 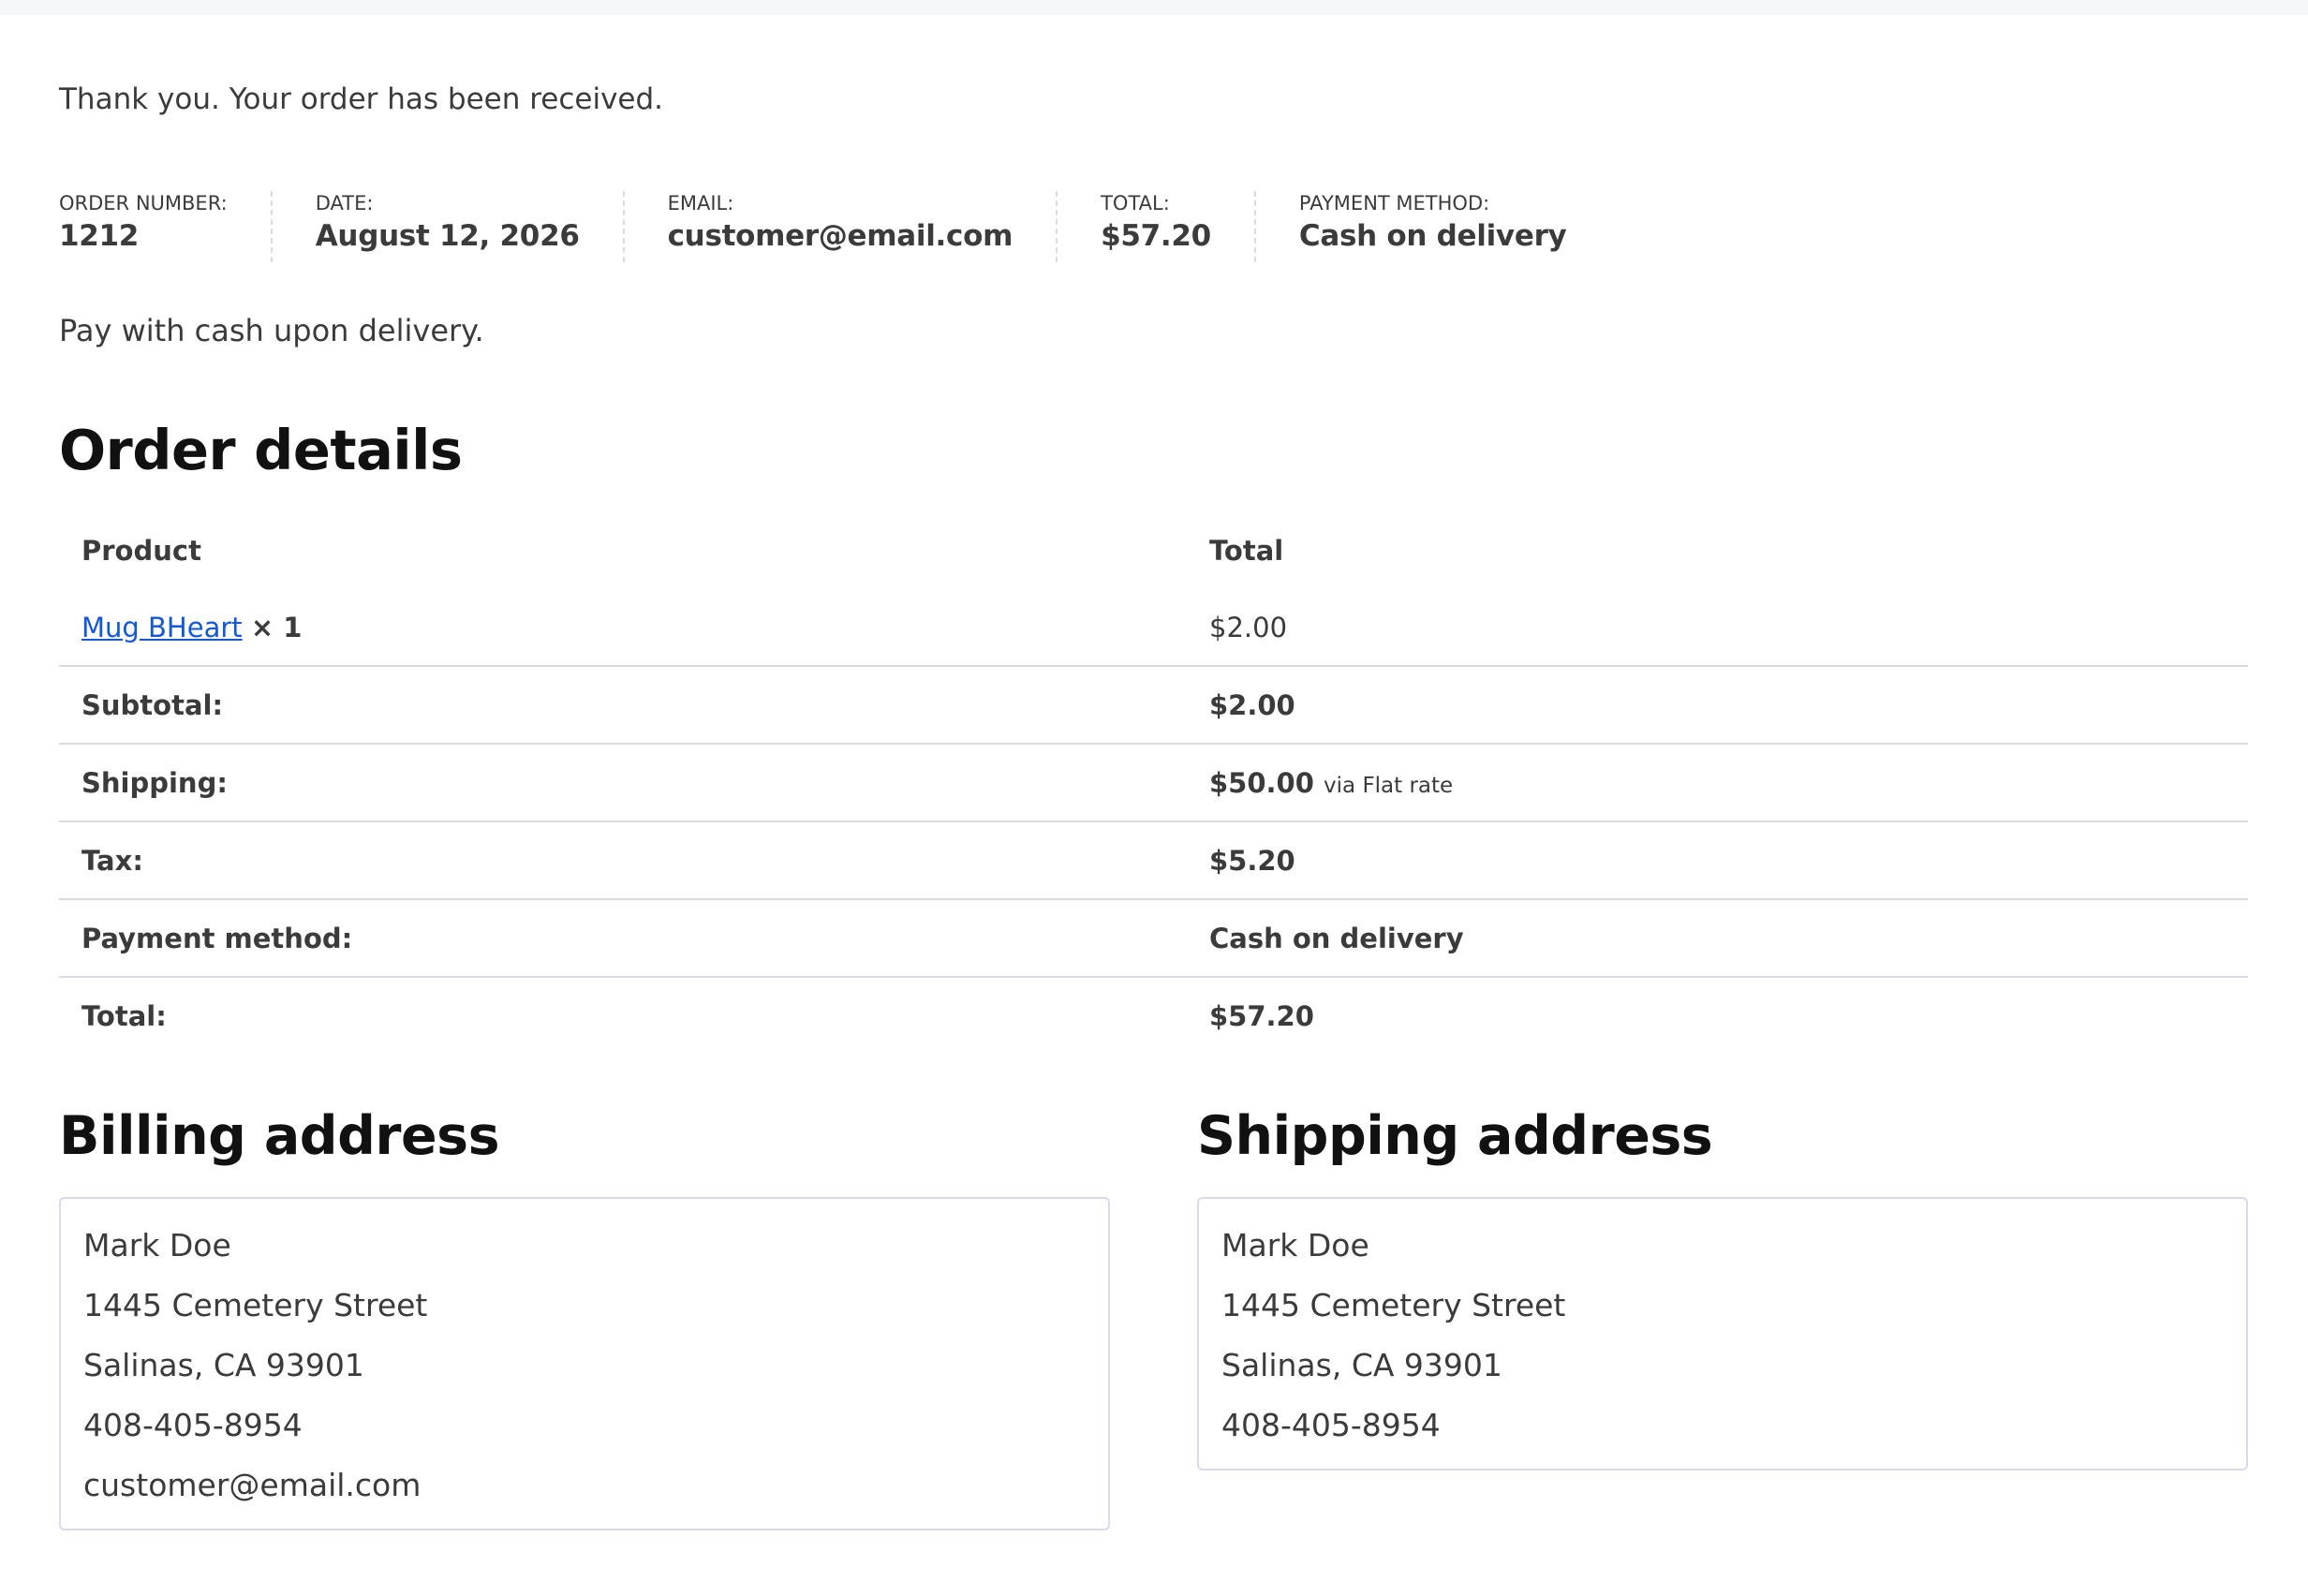 What do you see at coordinates (345, 203) in the screenshot?
I see `overview-label: Date:` at bounding box center [345, 203].